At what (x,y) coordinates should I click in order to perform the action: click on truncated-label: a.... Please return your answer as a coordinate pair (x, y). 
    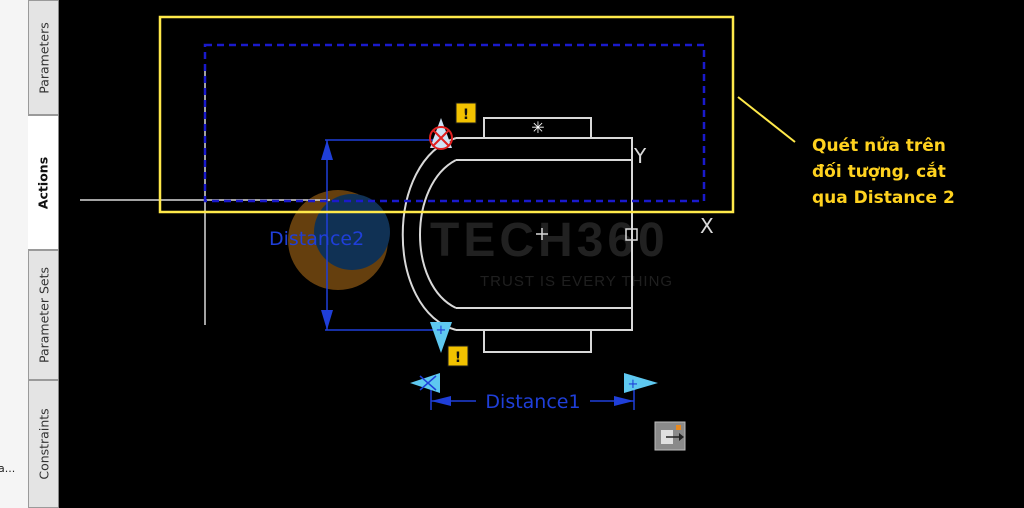
    Looking at the image, I should click on (8, 468).